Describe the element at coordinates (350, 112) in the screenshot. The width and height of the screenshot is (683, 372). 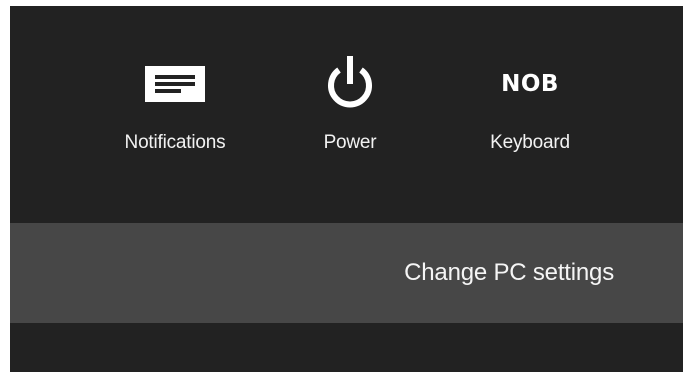
I see `power-tile: Power` at that location.